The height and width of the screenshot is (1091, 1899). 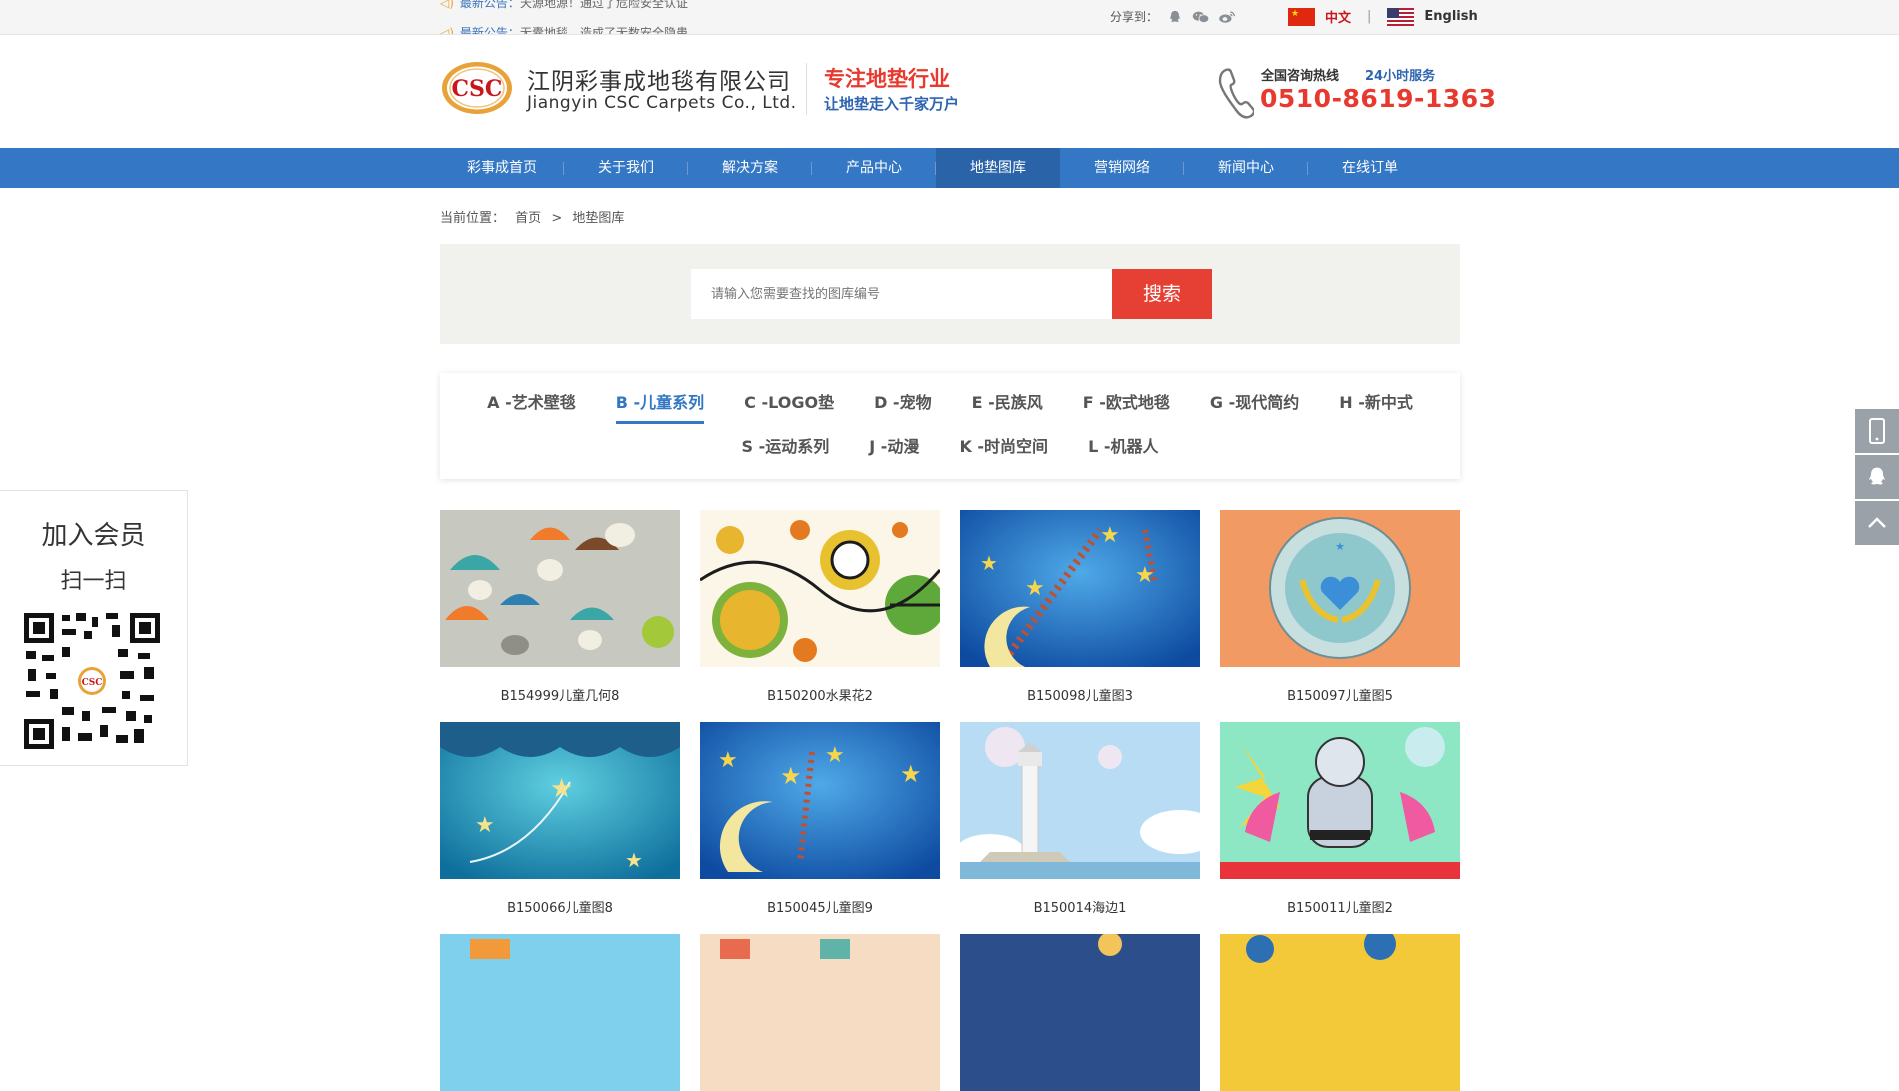 What do you see at coordinates (1236, 93) in the screenshot?
I see `phone-icon` at bounding box center [1236, 93].